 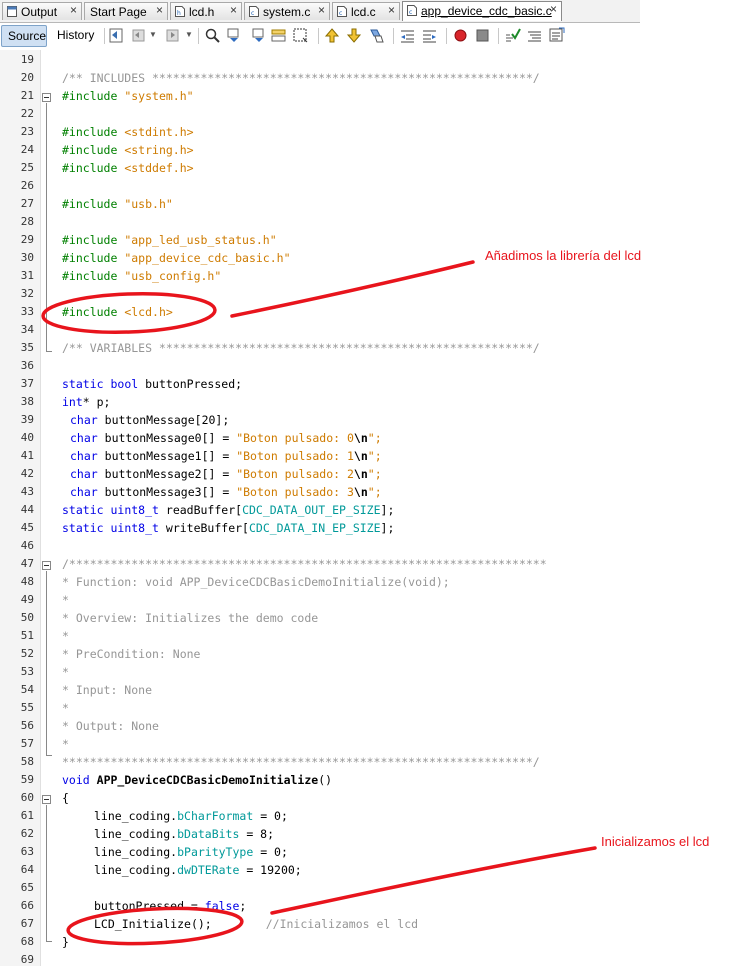 I want to click on comment-text: * Output: None, so click(x=110, y=726).